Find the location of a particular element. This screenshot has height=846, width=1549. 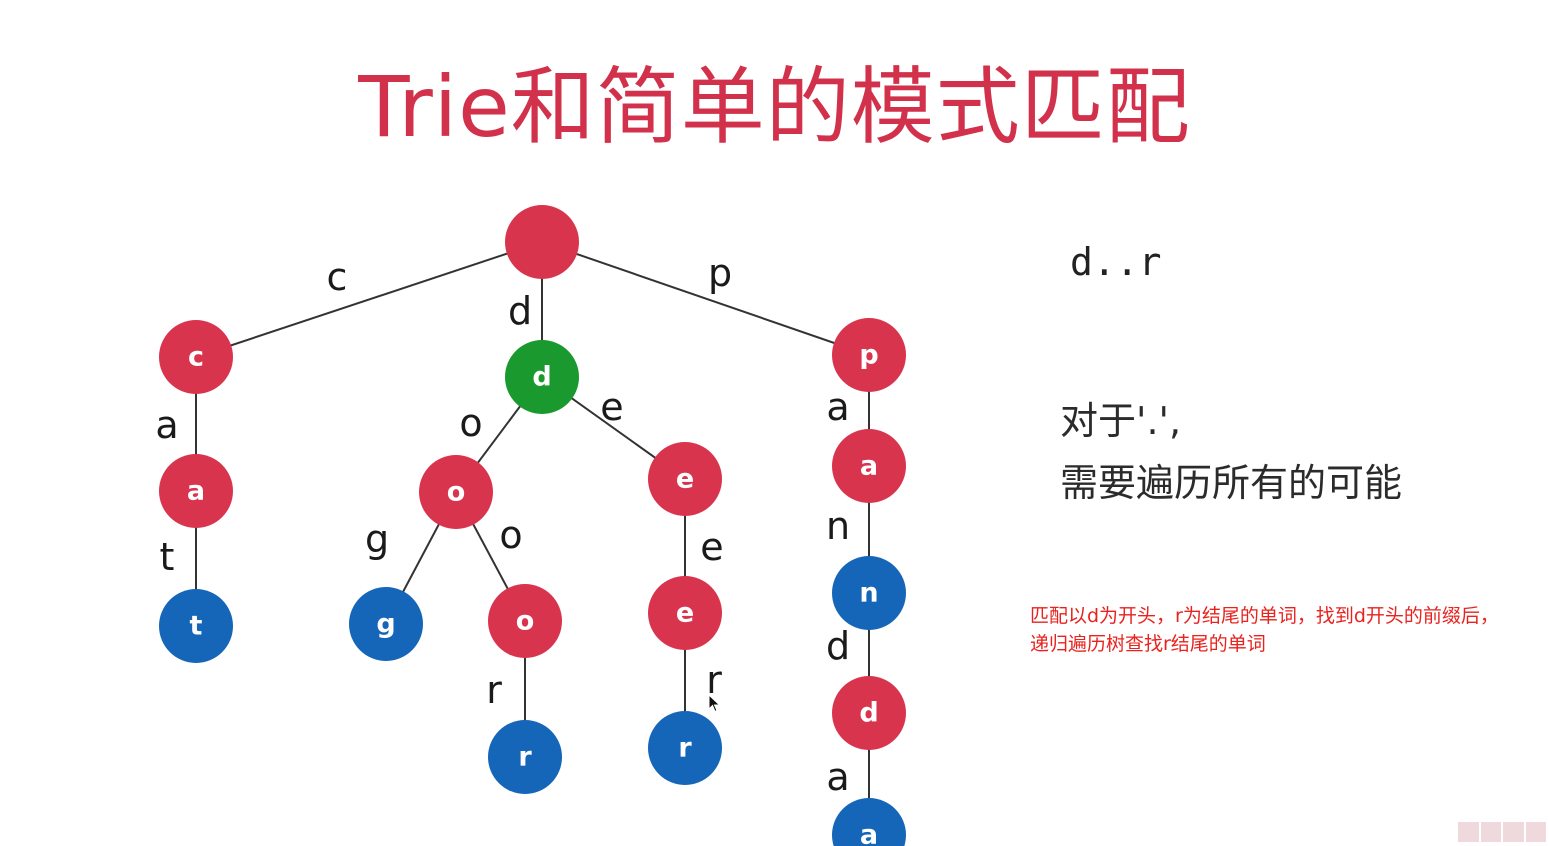

trie-edge-label-ca-cat: t is located at coordinates (167, 557).